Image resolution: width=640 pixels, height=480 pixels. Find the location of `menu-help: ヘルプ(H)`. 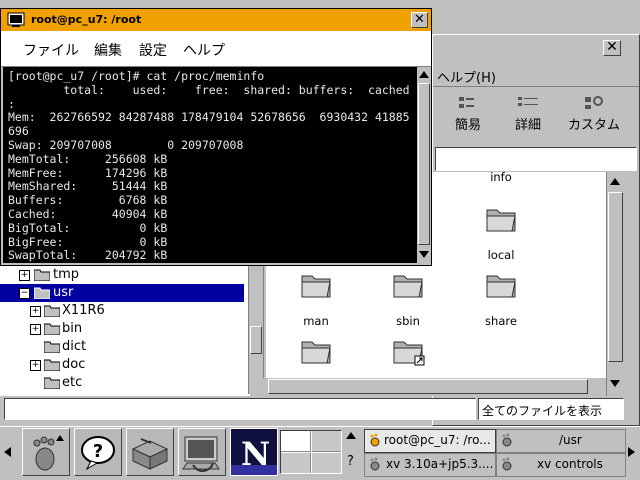

menu-help: ヘルプ(H) is located at coordinates (466, 76).